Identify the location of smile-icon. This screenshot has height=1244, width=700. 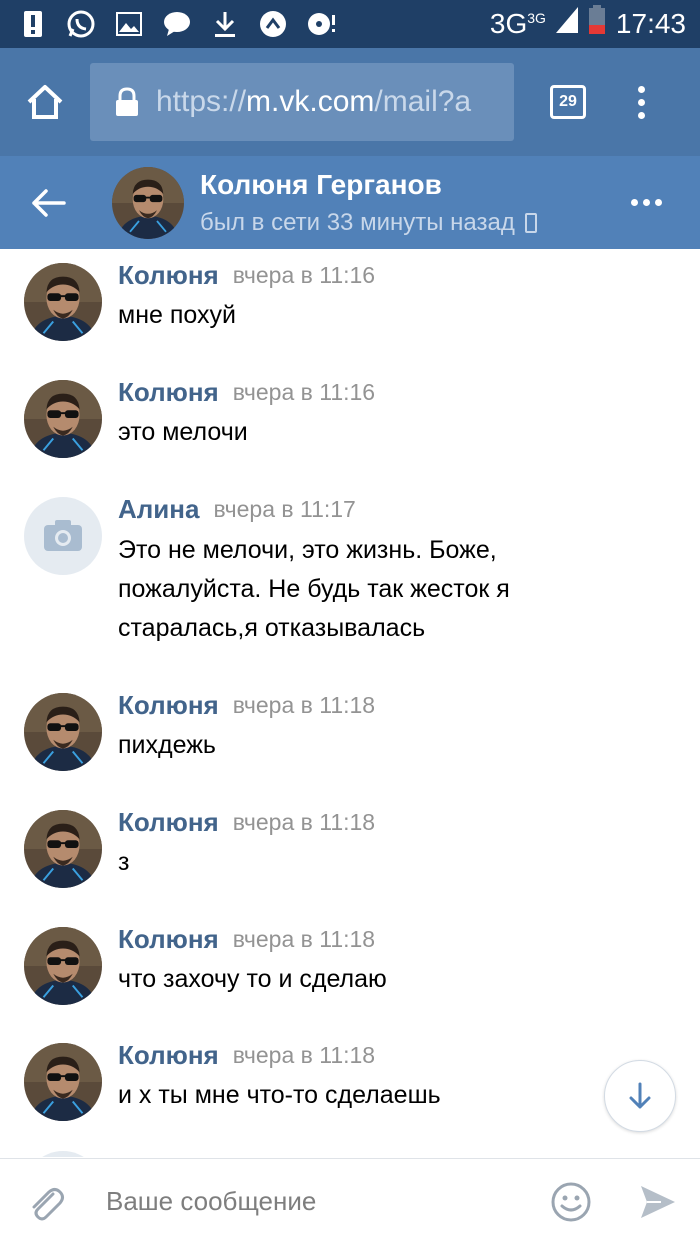
(571, 1201).